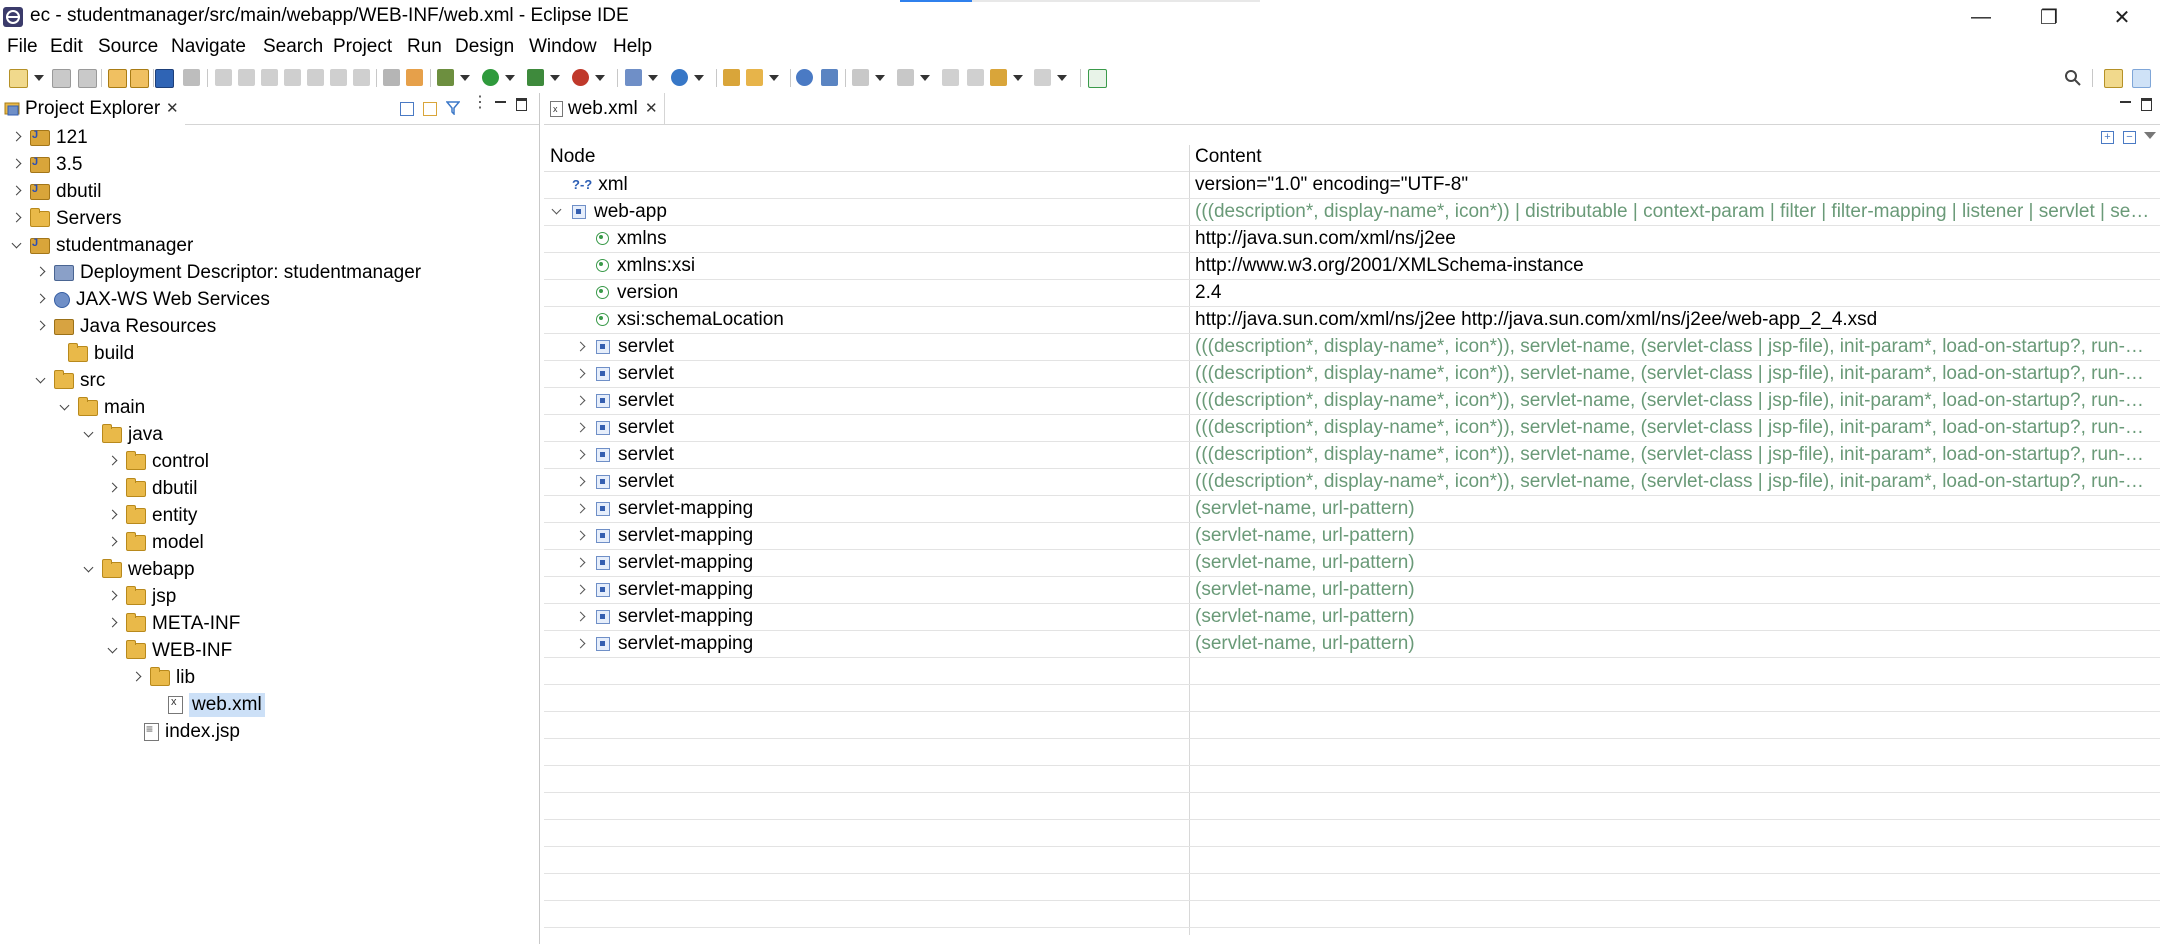  Describe the element at coordinates (1981, 17) in the screenshot. I see `minimize-button: —` at that location.